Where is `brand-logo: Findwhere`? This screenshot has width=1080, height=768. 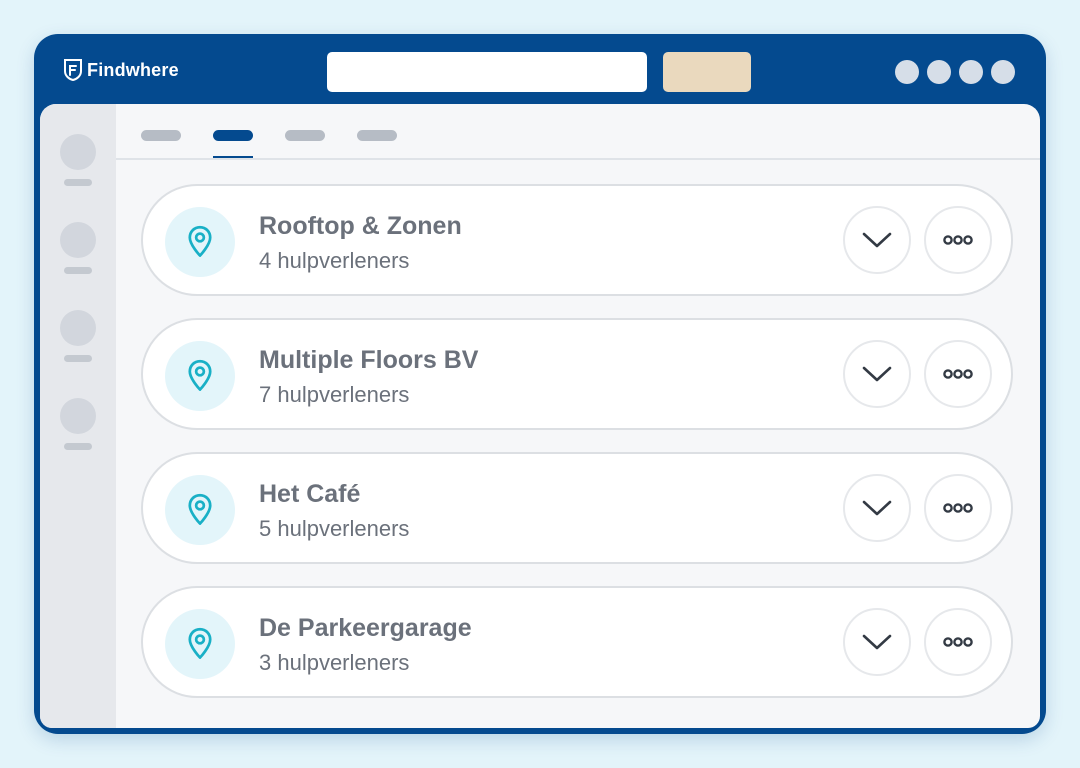 brand-logo: Findwhere is located at coordinates (121, 70).